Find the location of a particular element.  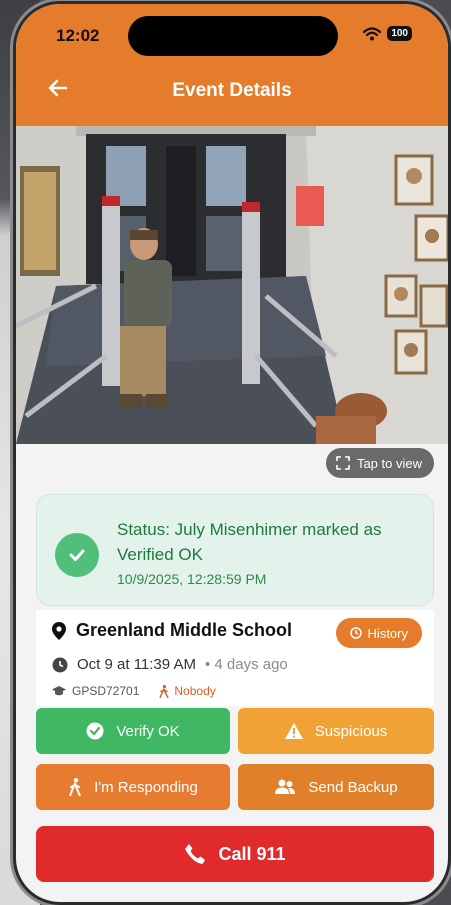

history-label: History is located at coordinates (387, 633).